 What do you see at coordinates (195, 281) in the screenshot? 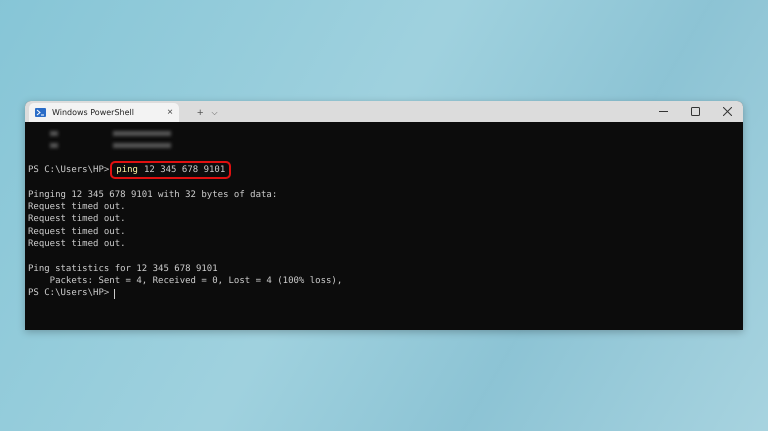
I see `output-line: Packets: Sent = 4, Received = 0, Lost = 4 (100% loss),` at bounding box center [195, 281].